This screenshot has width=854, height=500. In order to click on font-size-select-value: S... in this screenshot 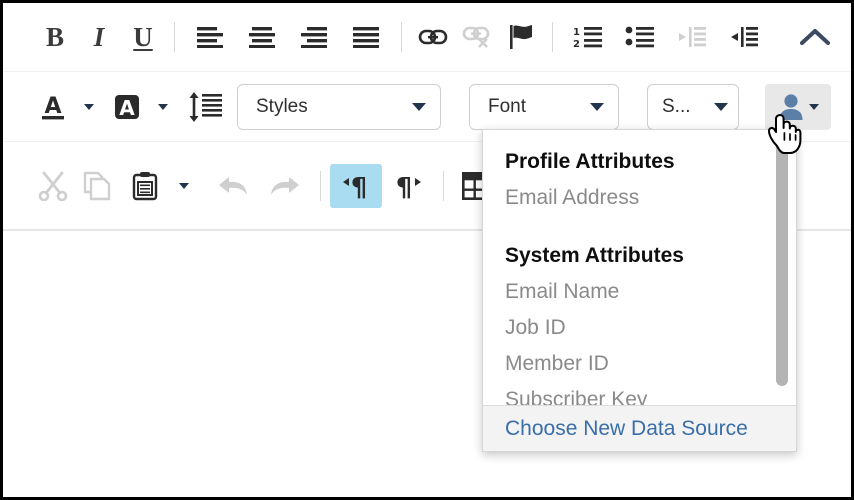, I will do `click(676, 106)`.